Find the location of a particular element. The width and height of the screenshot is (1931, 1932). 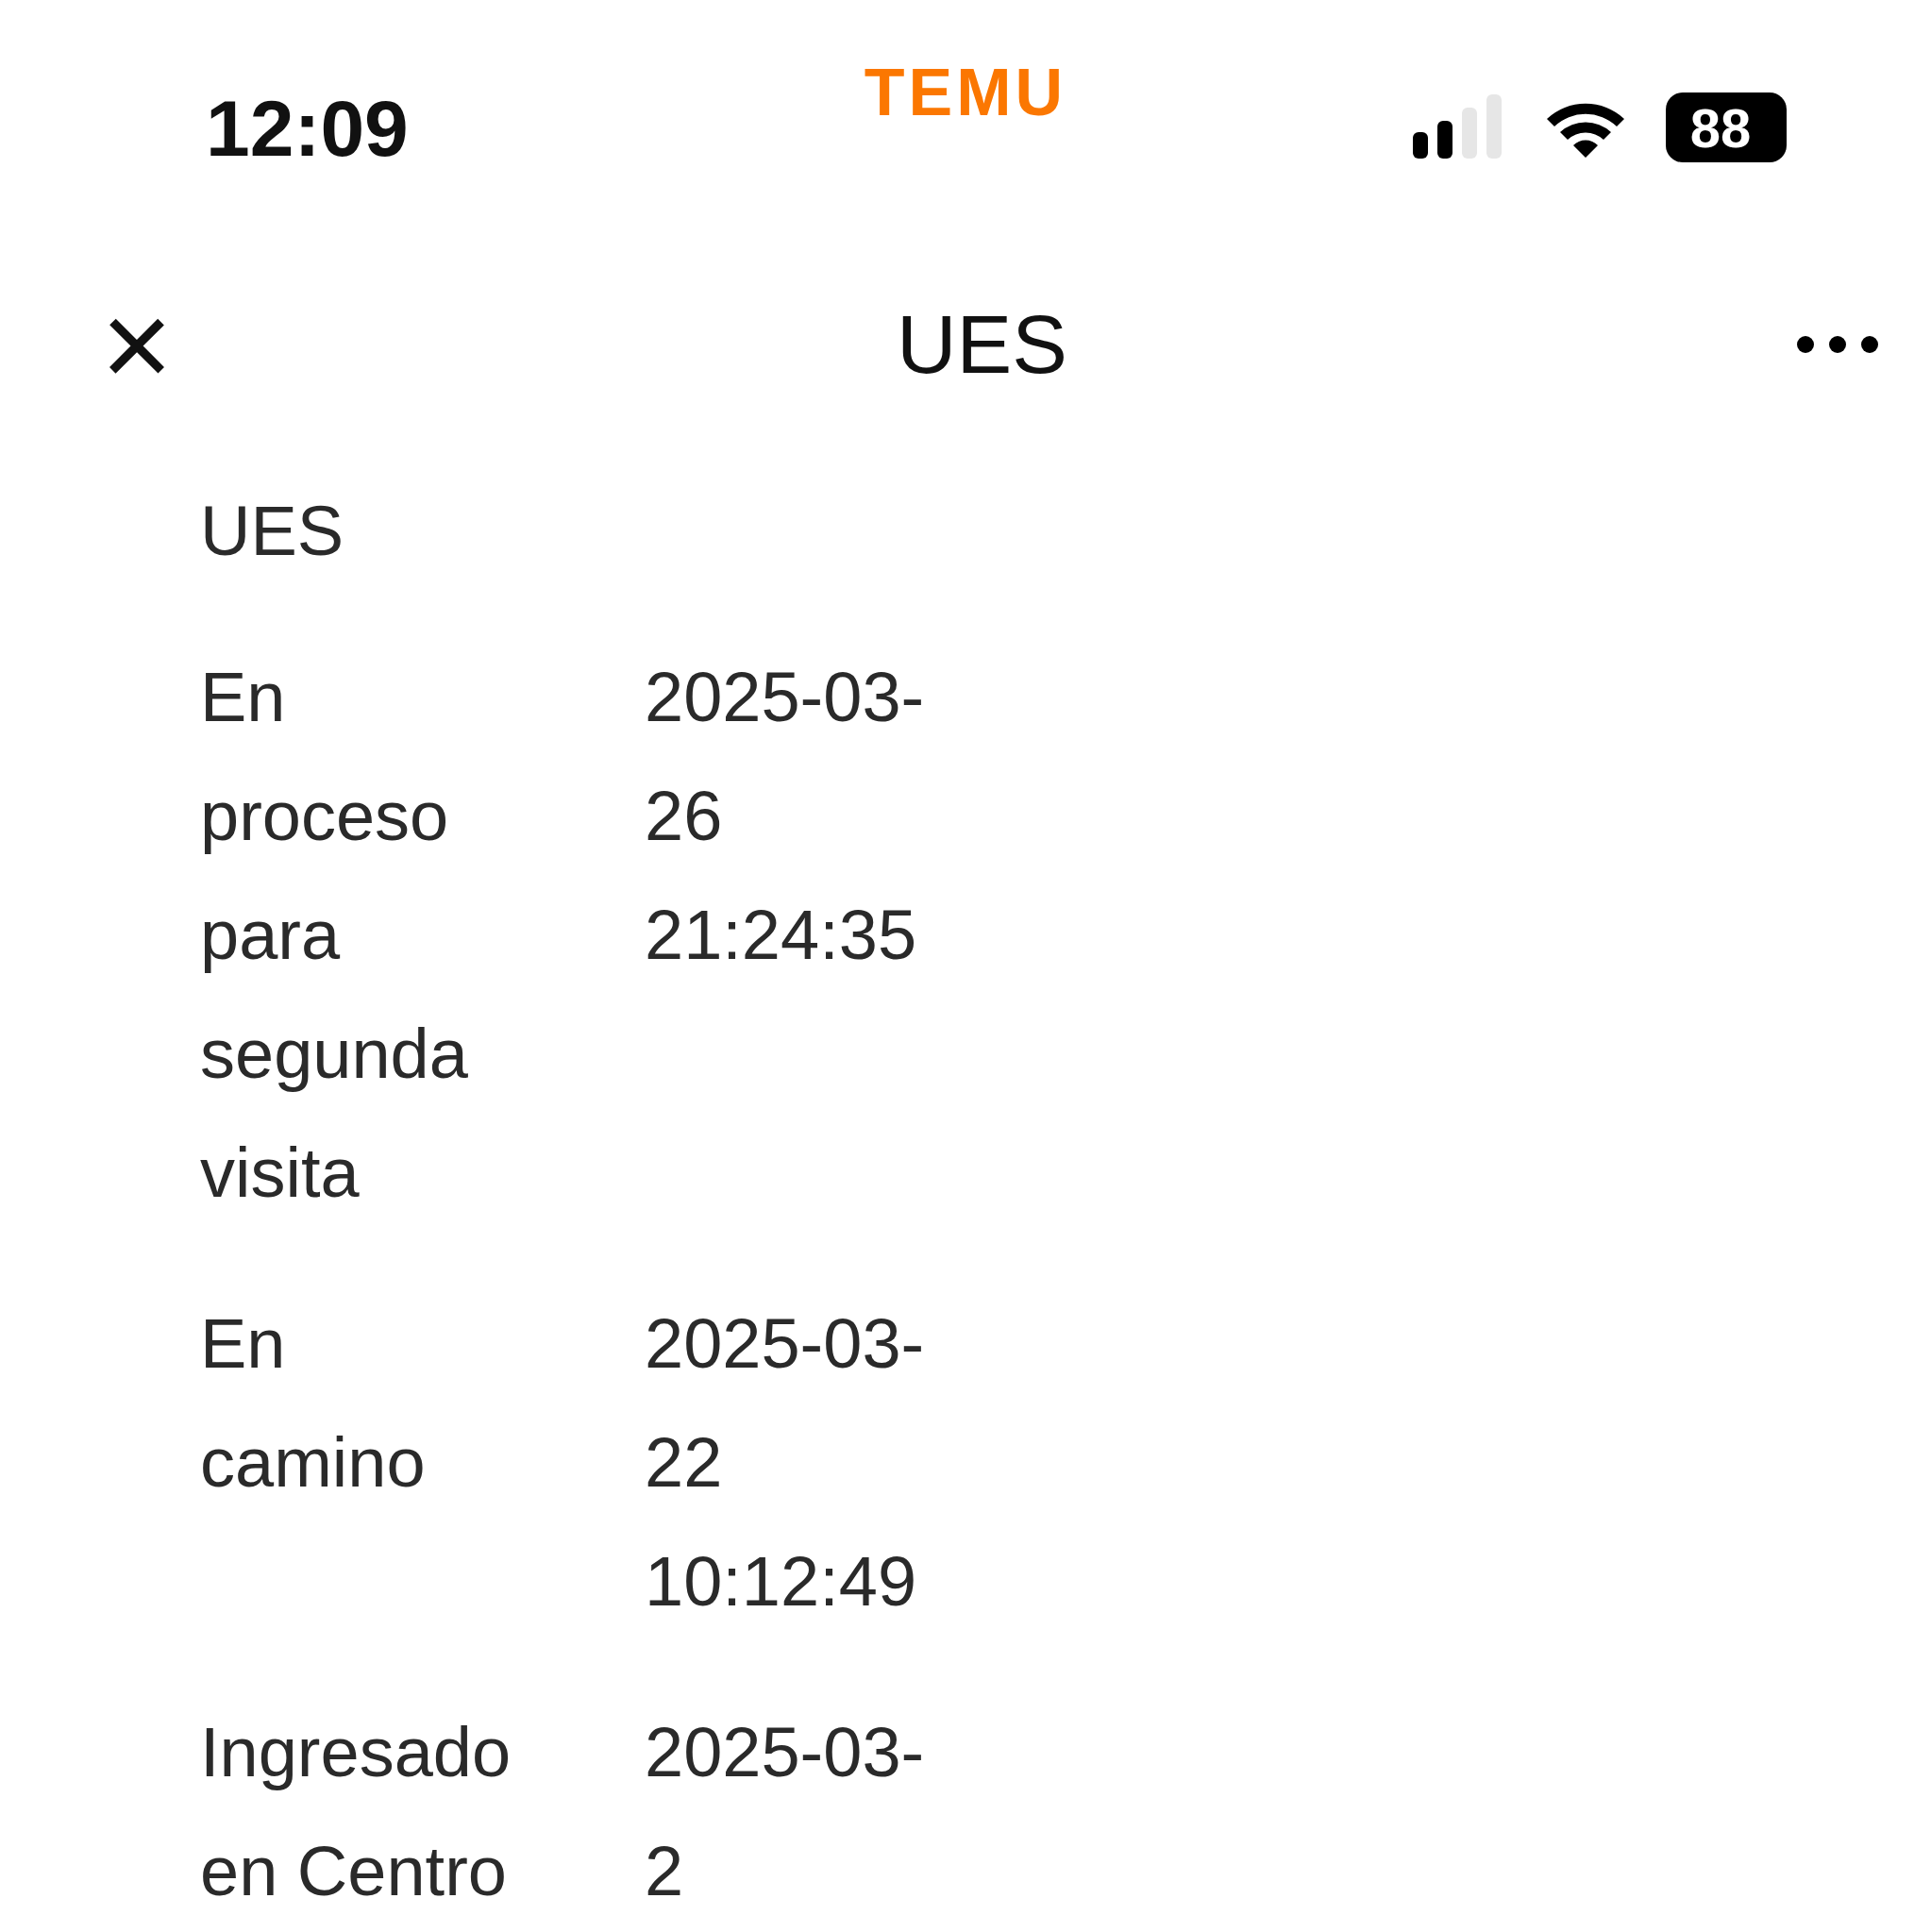

close-button: × is located at coordinates (137, 344).